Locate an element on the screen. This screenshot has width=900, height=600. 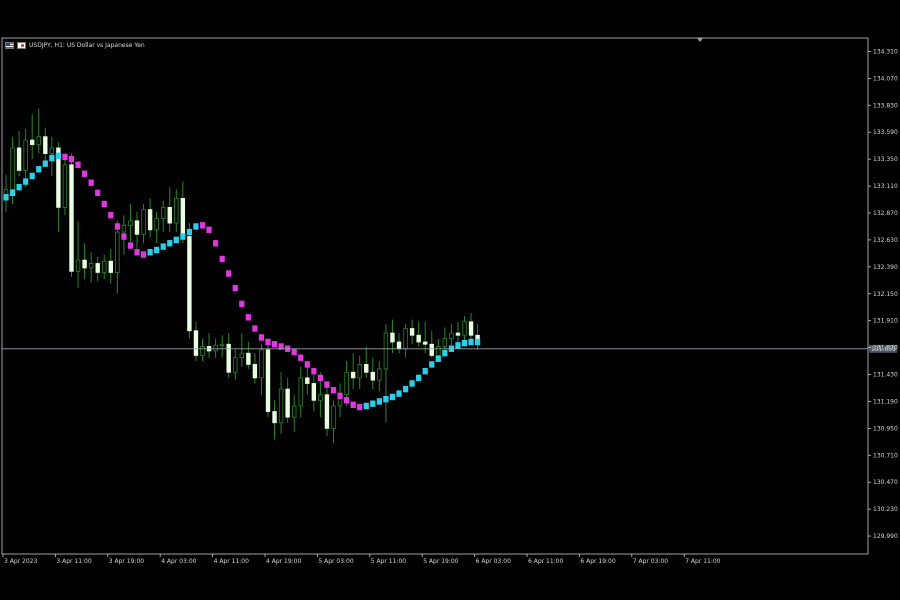
y-tick-label: 131.670 is located at coordinates (885, 348).